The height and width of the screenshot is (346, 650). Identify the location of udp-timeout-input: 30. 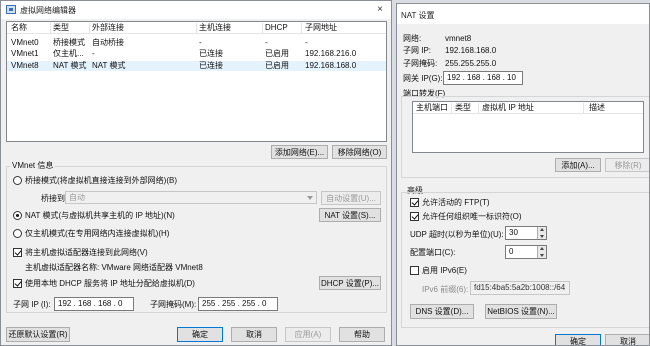
(526, 233).